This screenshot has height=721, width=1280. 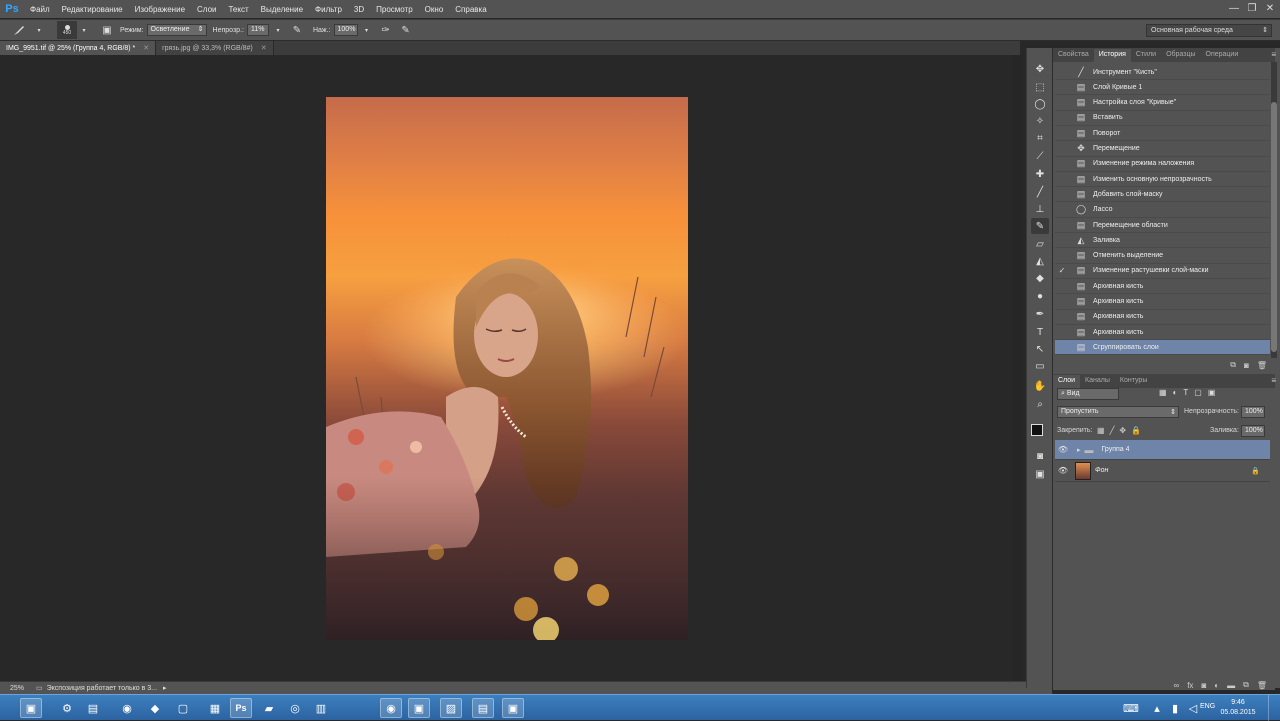 What do you see at coordinates (1252, 8) in the screenshot?
I see `restore-button: ❐` at bounding box center [1252, 8].